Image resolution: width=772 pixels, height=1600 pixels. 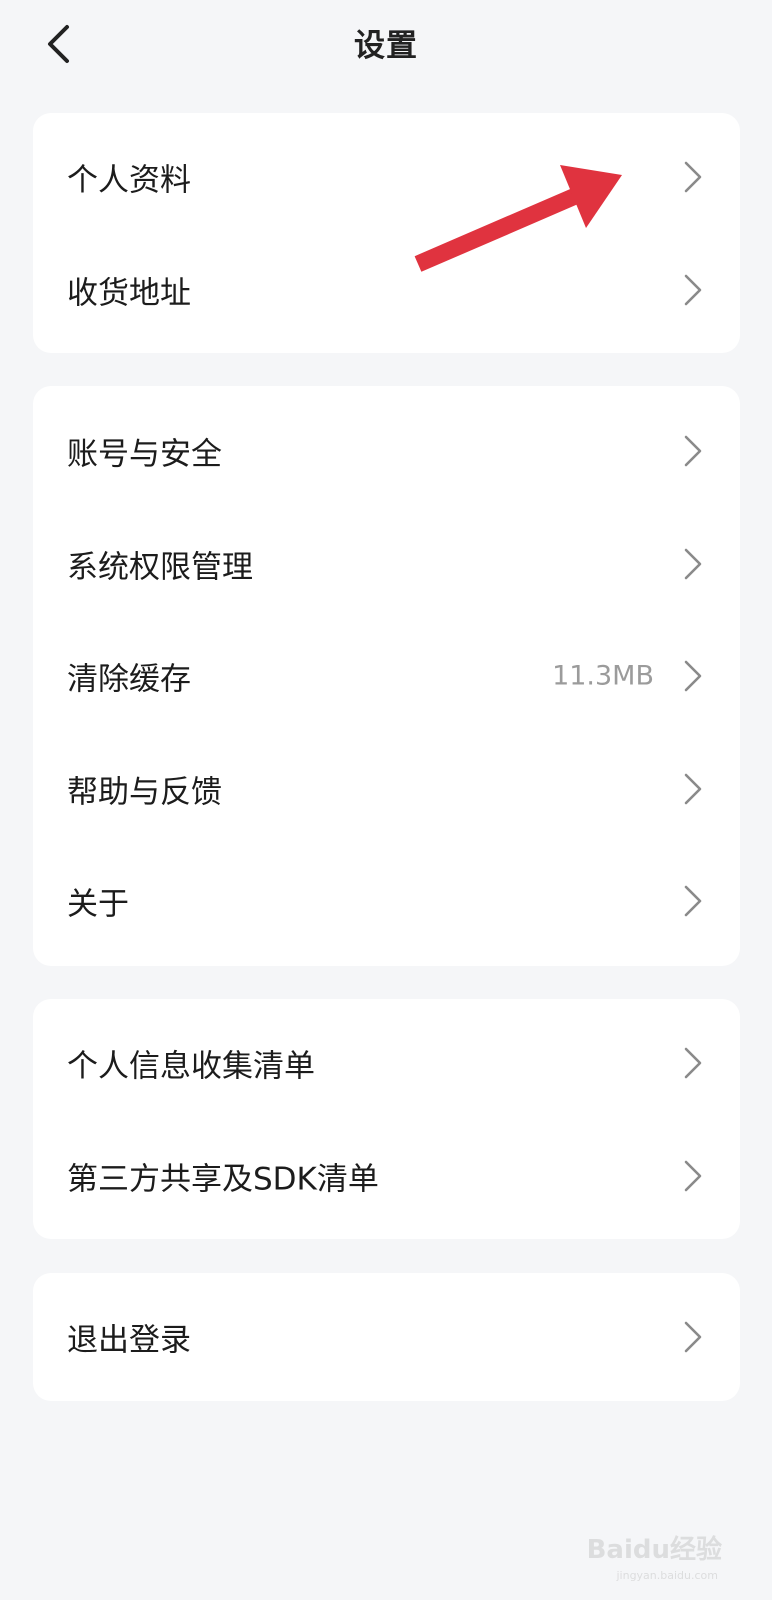 What do you see at coordinates (144, 792) in the screenshot?
I see `row-label: 帮助与反馈` at bounding box center [144, 792].